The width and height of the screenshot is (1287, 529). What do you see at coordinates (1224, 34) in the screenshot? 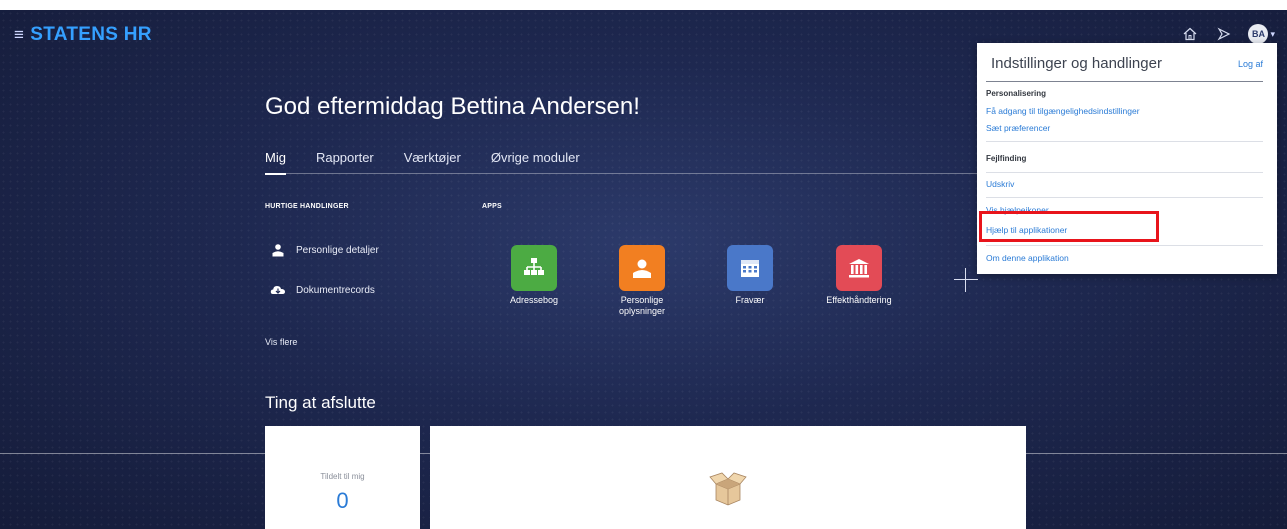
I see `navigator-icon` at bounding box center [1224, 34].